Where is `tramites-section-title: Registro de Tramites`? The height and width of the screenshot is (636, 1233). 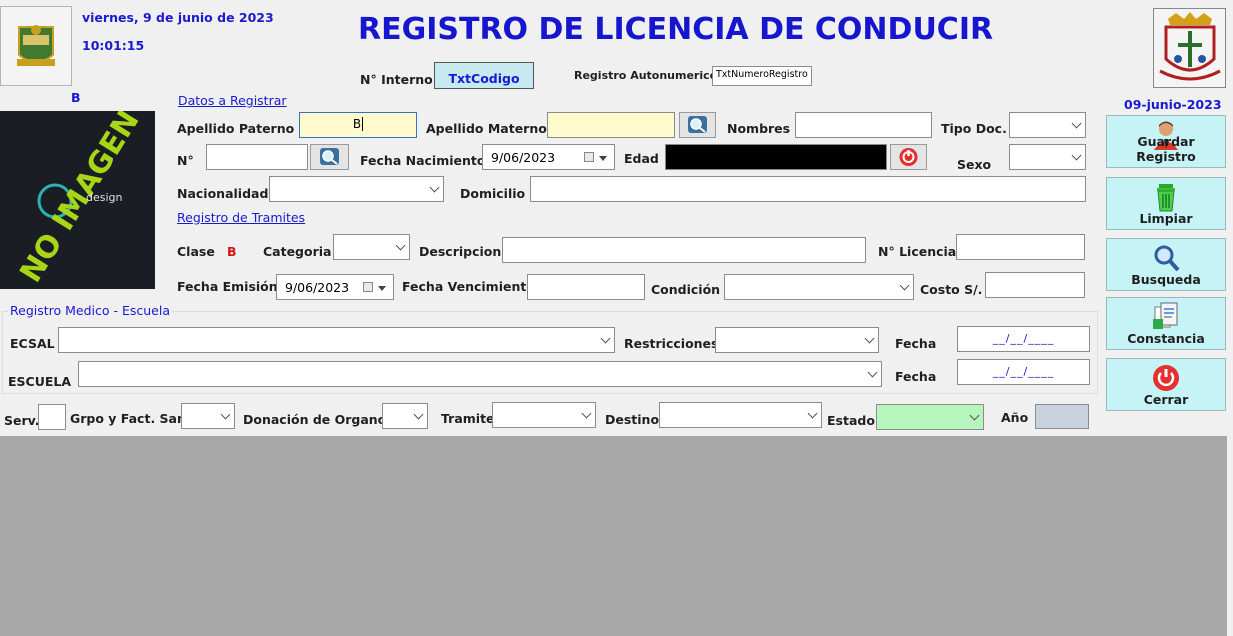
tramites-section-title: Registro de Tramites is located at coordinates (241, 217).